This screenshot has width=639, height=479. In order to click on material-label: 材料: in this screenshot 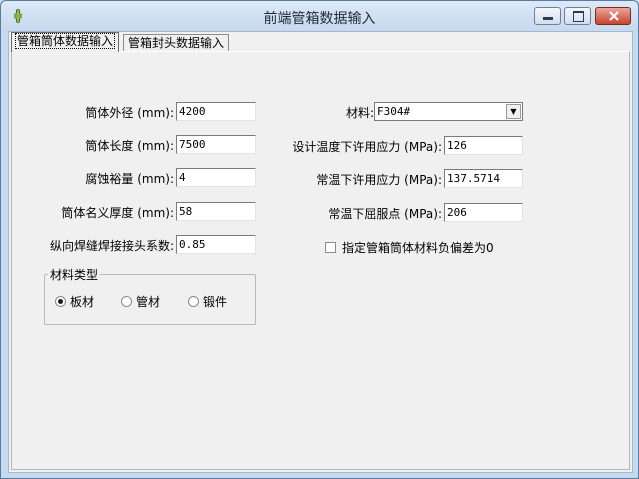, I will do `click(359, 113)`.